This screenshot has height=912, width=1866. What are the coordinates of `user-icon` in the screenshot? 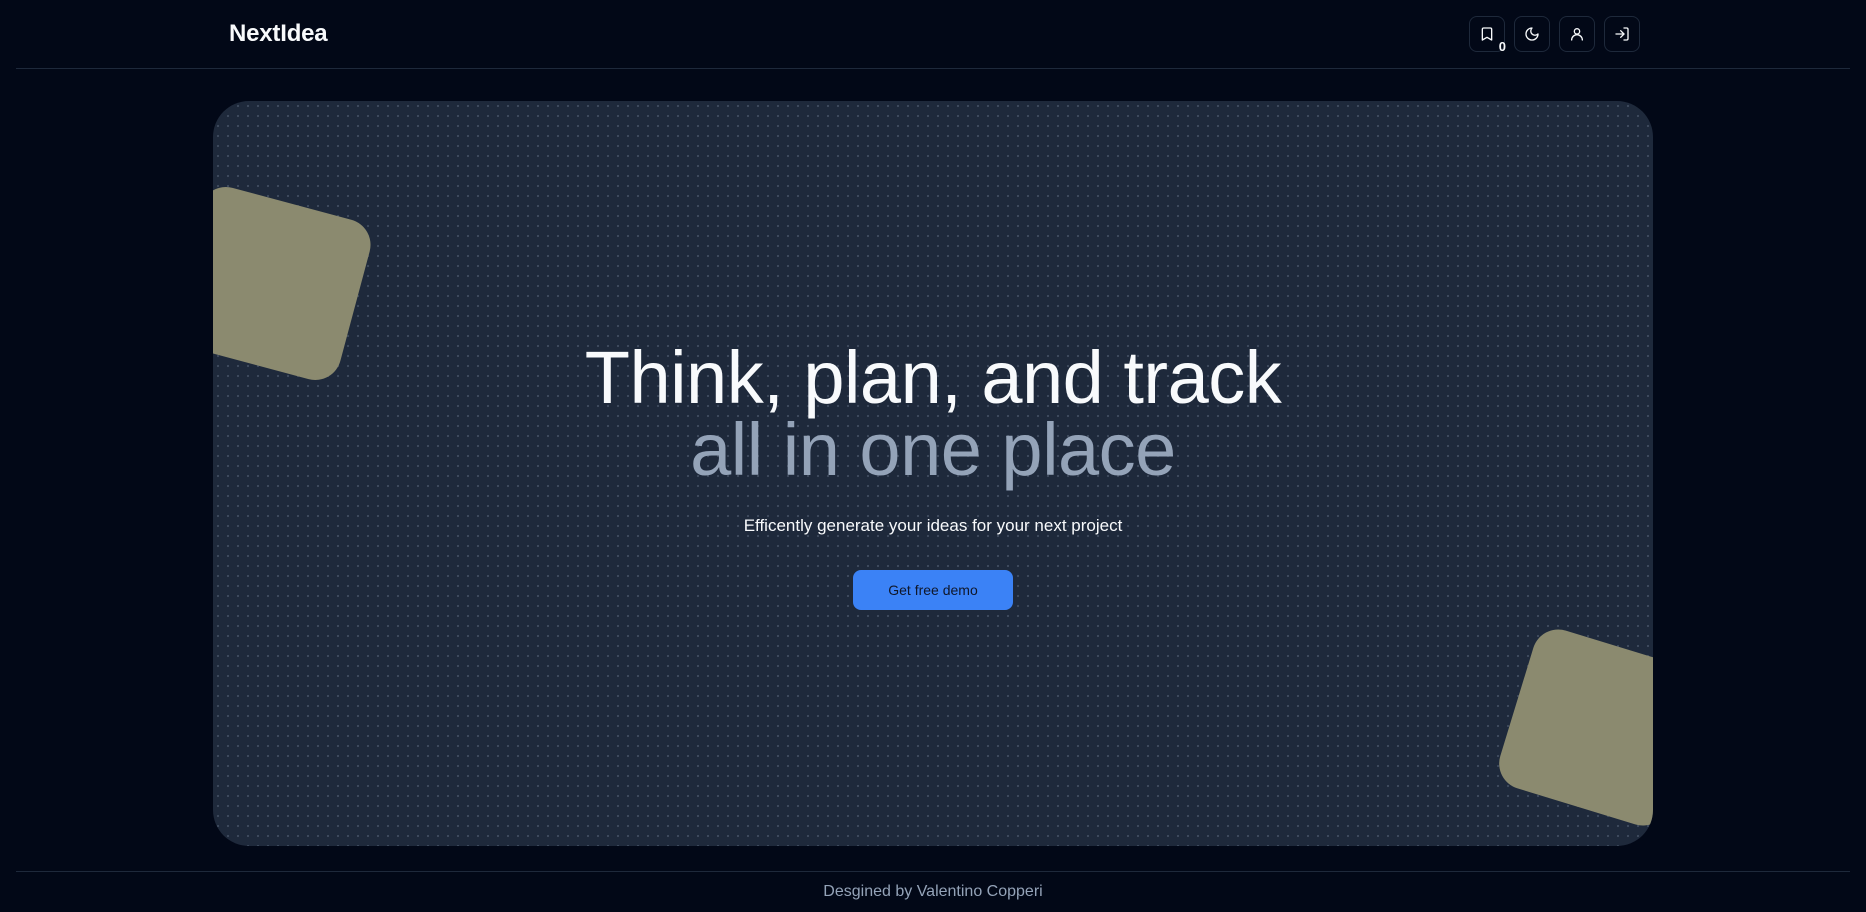 It's located at (1577, 34).